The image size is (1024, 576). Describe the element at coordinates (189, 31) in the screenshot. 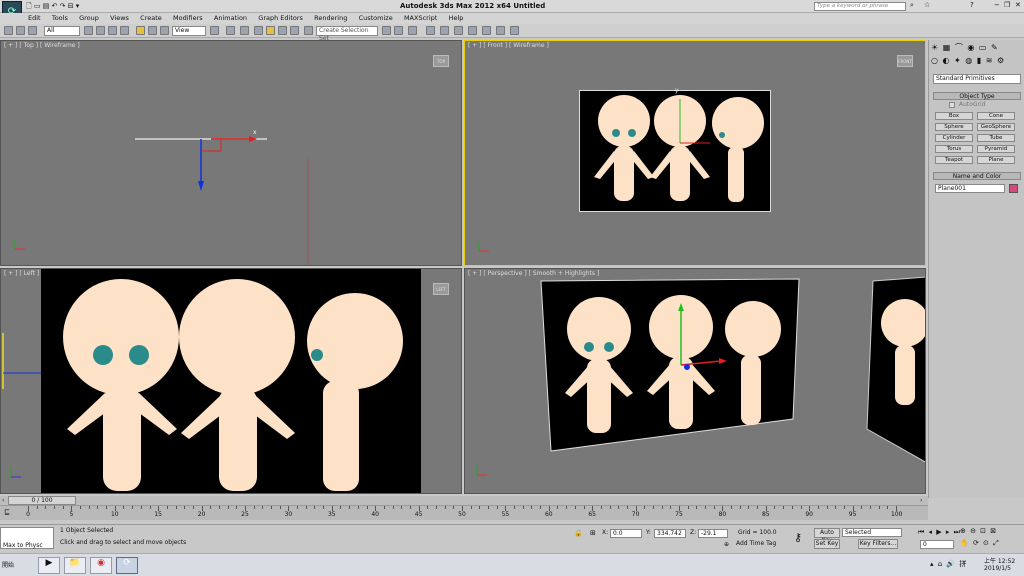

I see `reference-coordinate-dropdown: View` at that location.